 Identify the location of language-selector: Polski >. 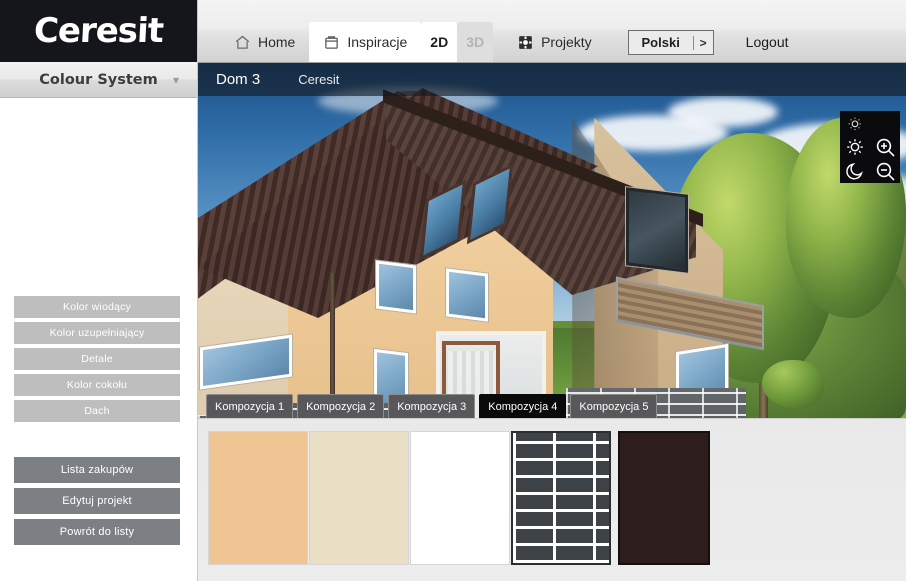
(670, 42).